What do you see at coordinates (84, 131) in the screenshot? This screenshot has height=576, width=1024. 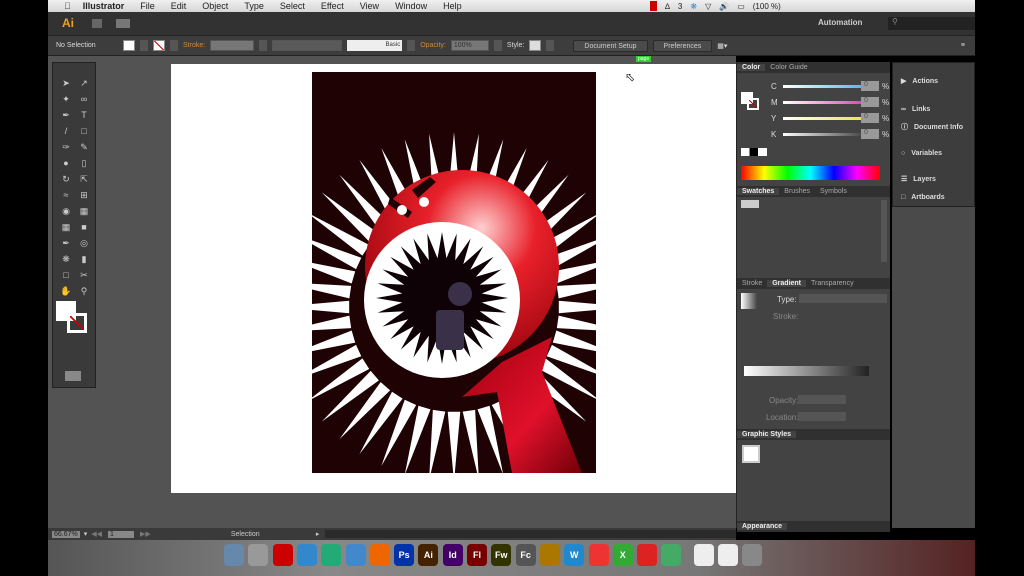 I see `rectangle-tool-icon: □` at bounding box center [84, 131].